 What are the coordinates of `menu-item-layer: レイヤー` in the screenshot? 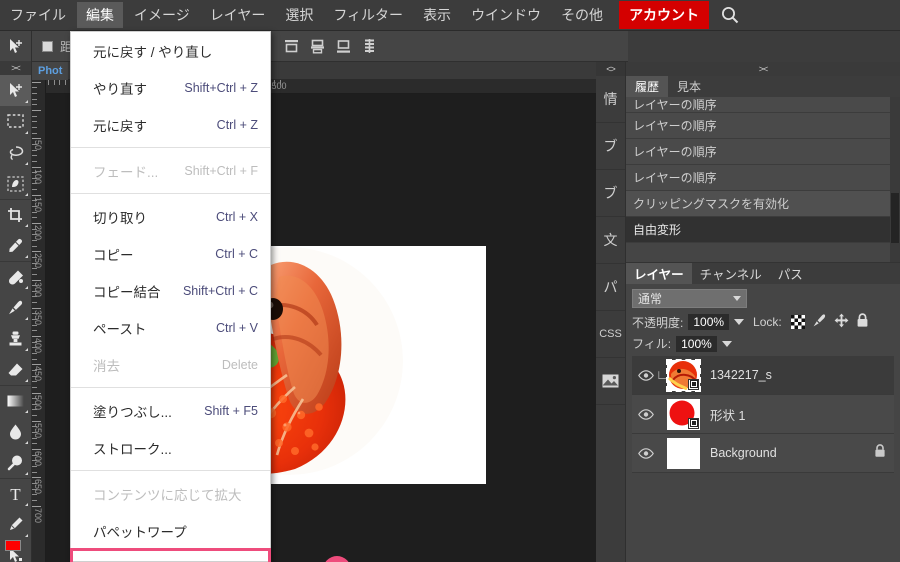 It's located at (238, 15).